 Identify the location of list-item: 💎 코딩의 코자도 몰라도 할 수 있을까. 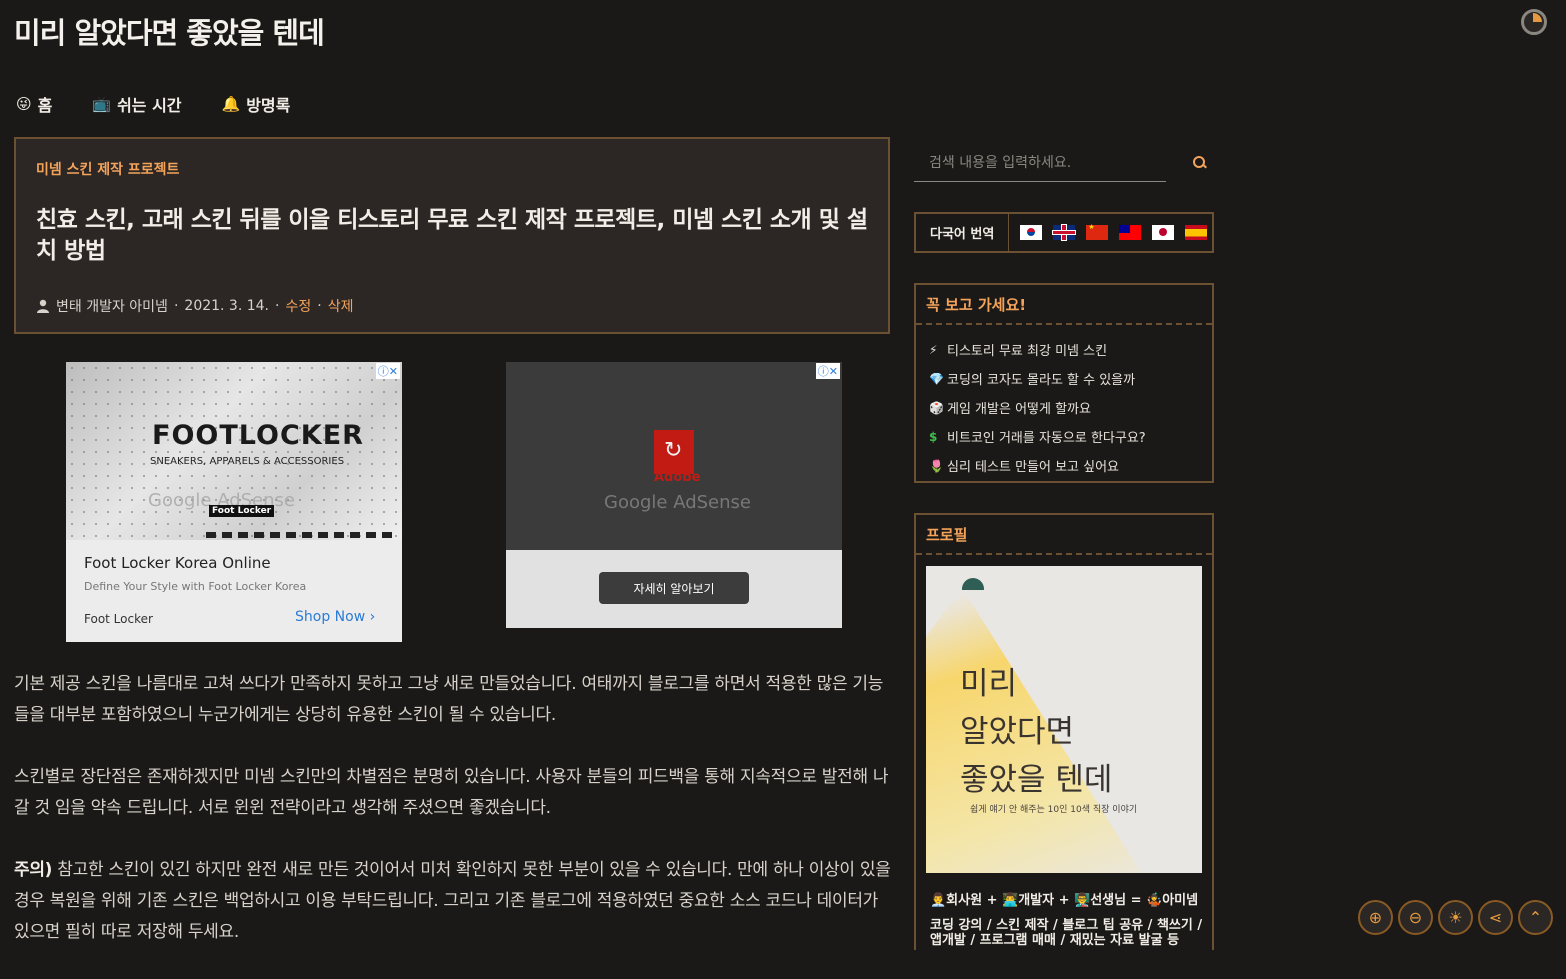
(1070, 378).